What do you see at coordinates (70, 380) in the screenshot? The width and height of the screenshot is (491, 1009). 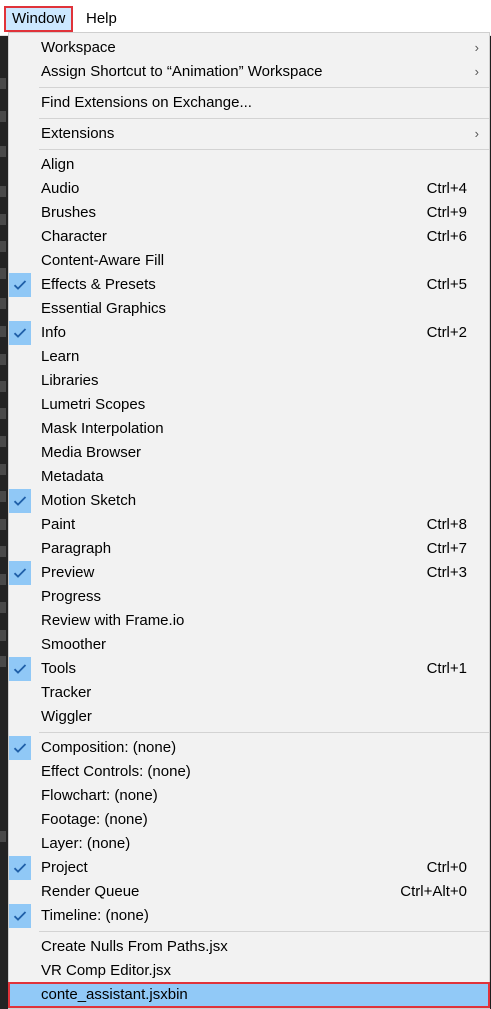 I see `menu-item-label: Libraries` at bounding box center [70, 380].